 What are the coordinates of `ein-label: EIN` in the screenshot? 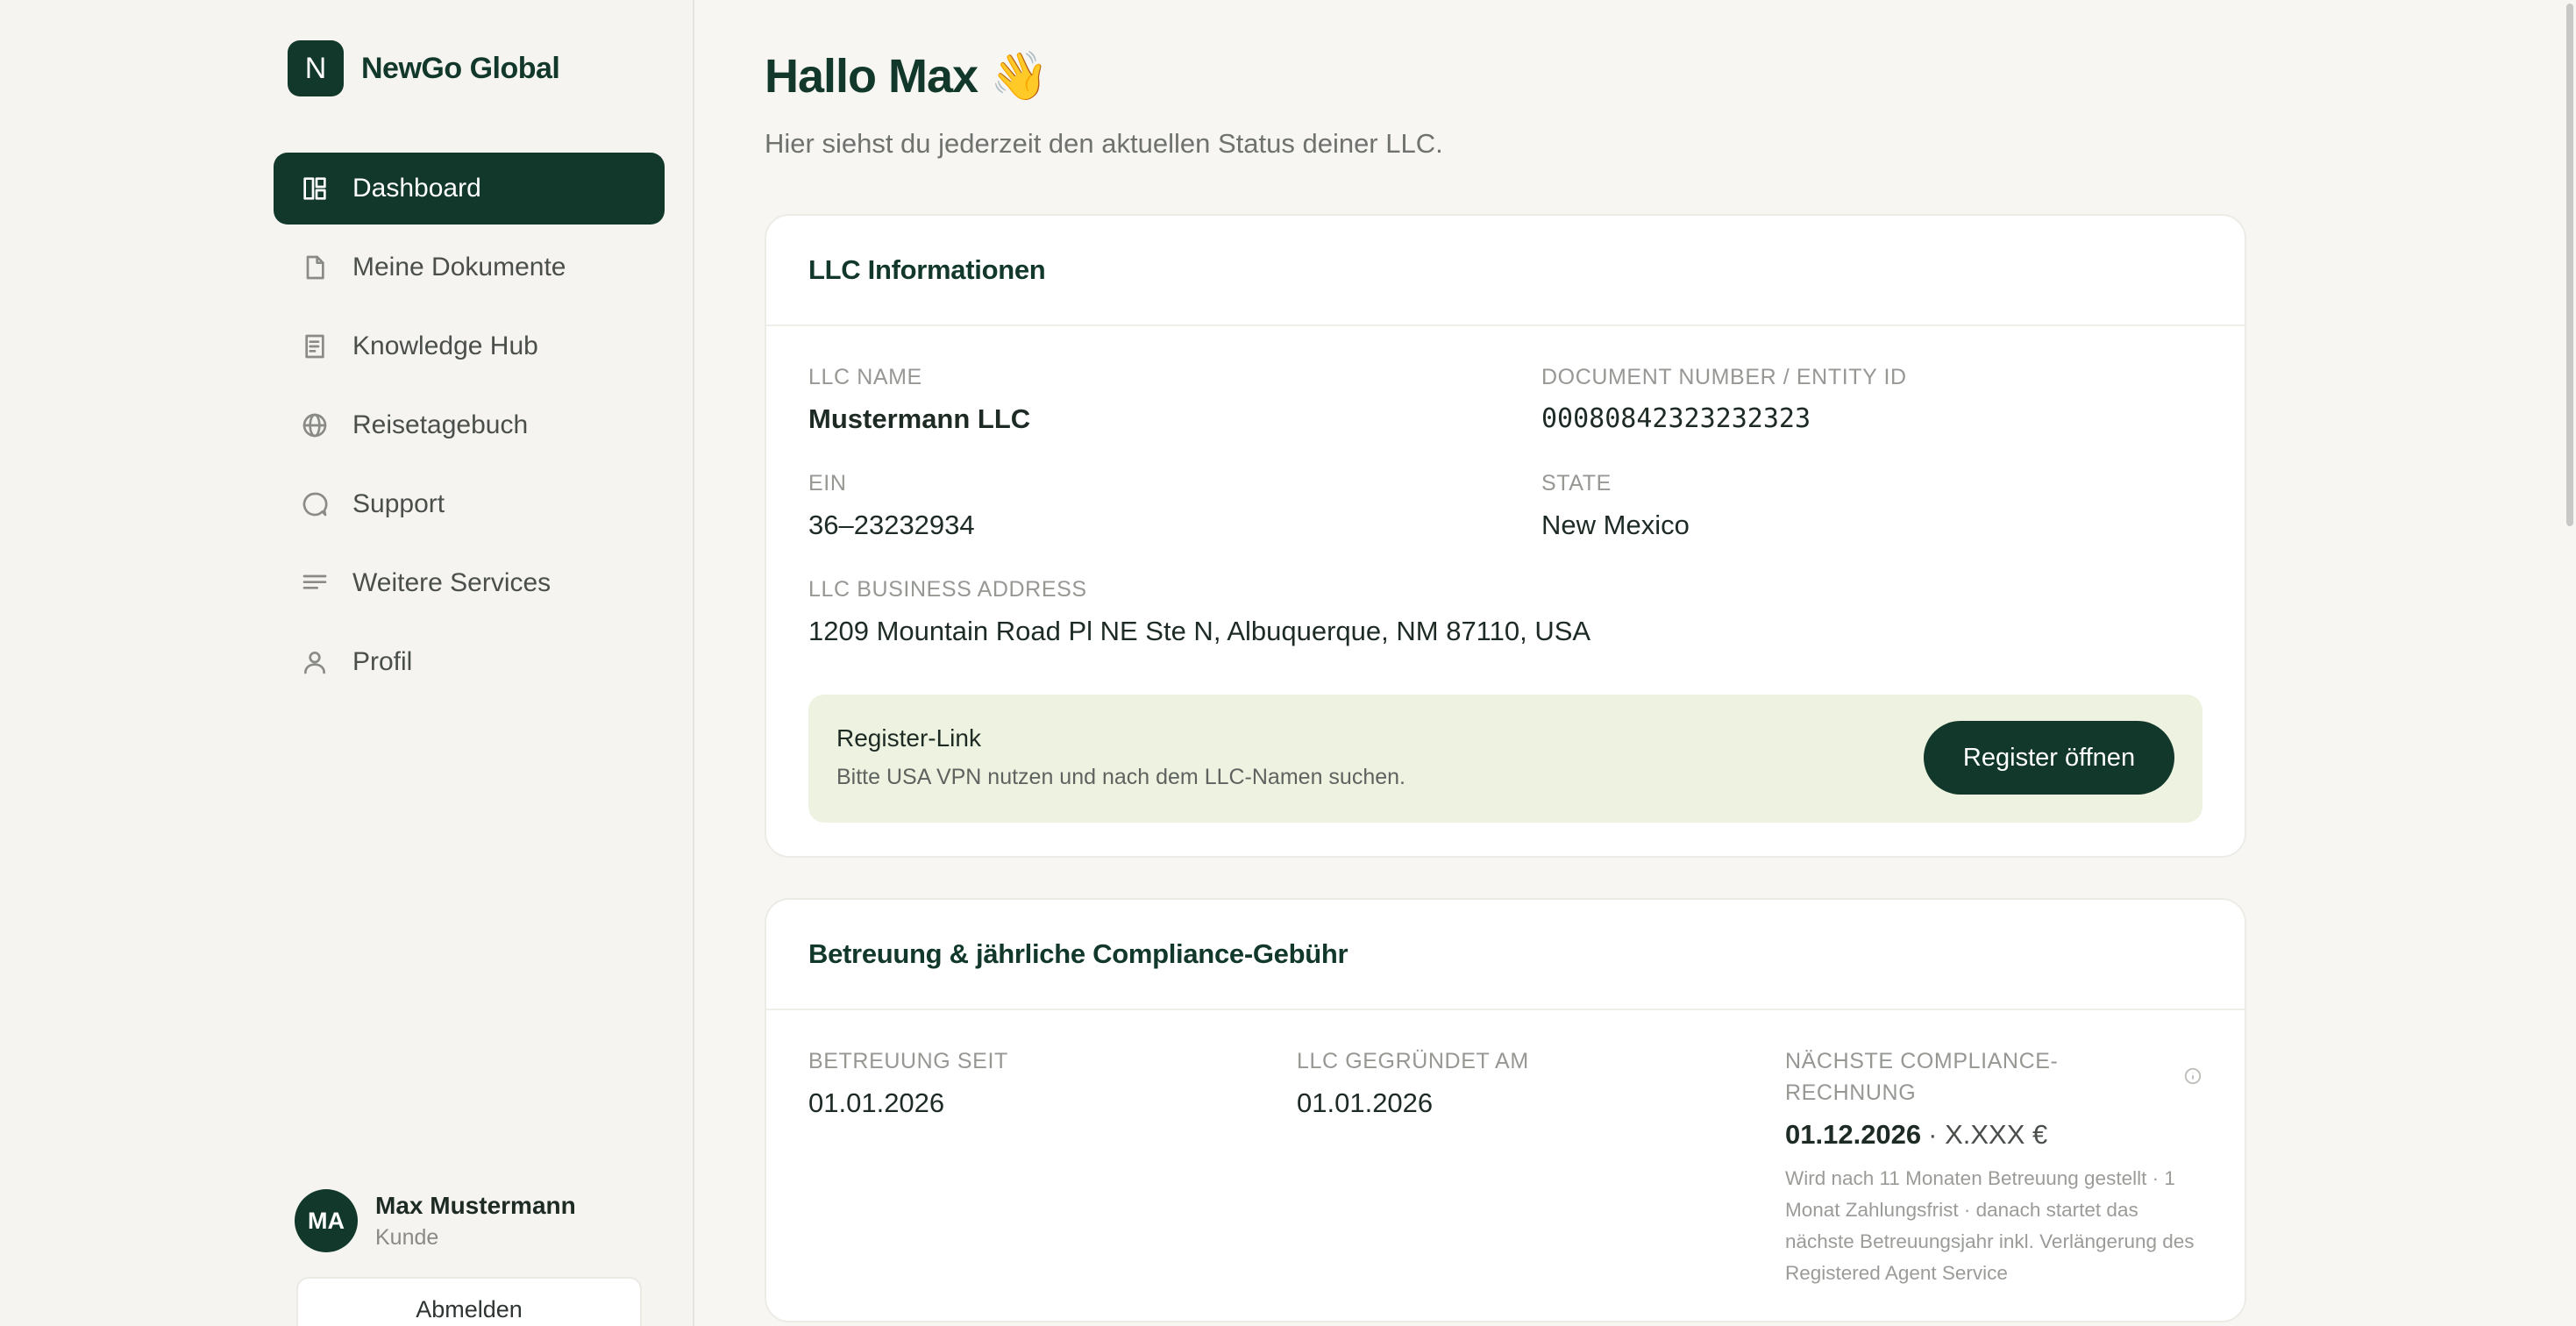 It's located at (827, 483).